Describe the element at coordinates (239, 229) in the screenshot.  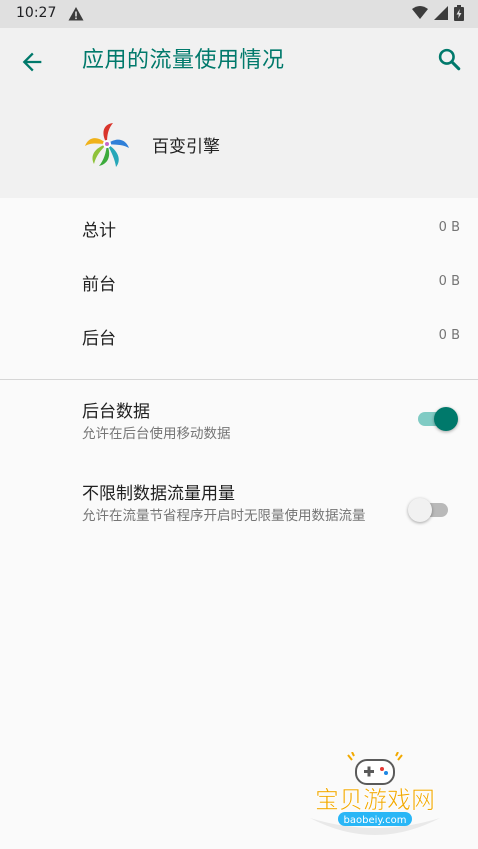
I see `usage-row-total: 总计 0 B` at that location.